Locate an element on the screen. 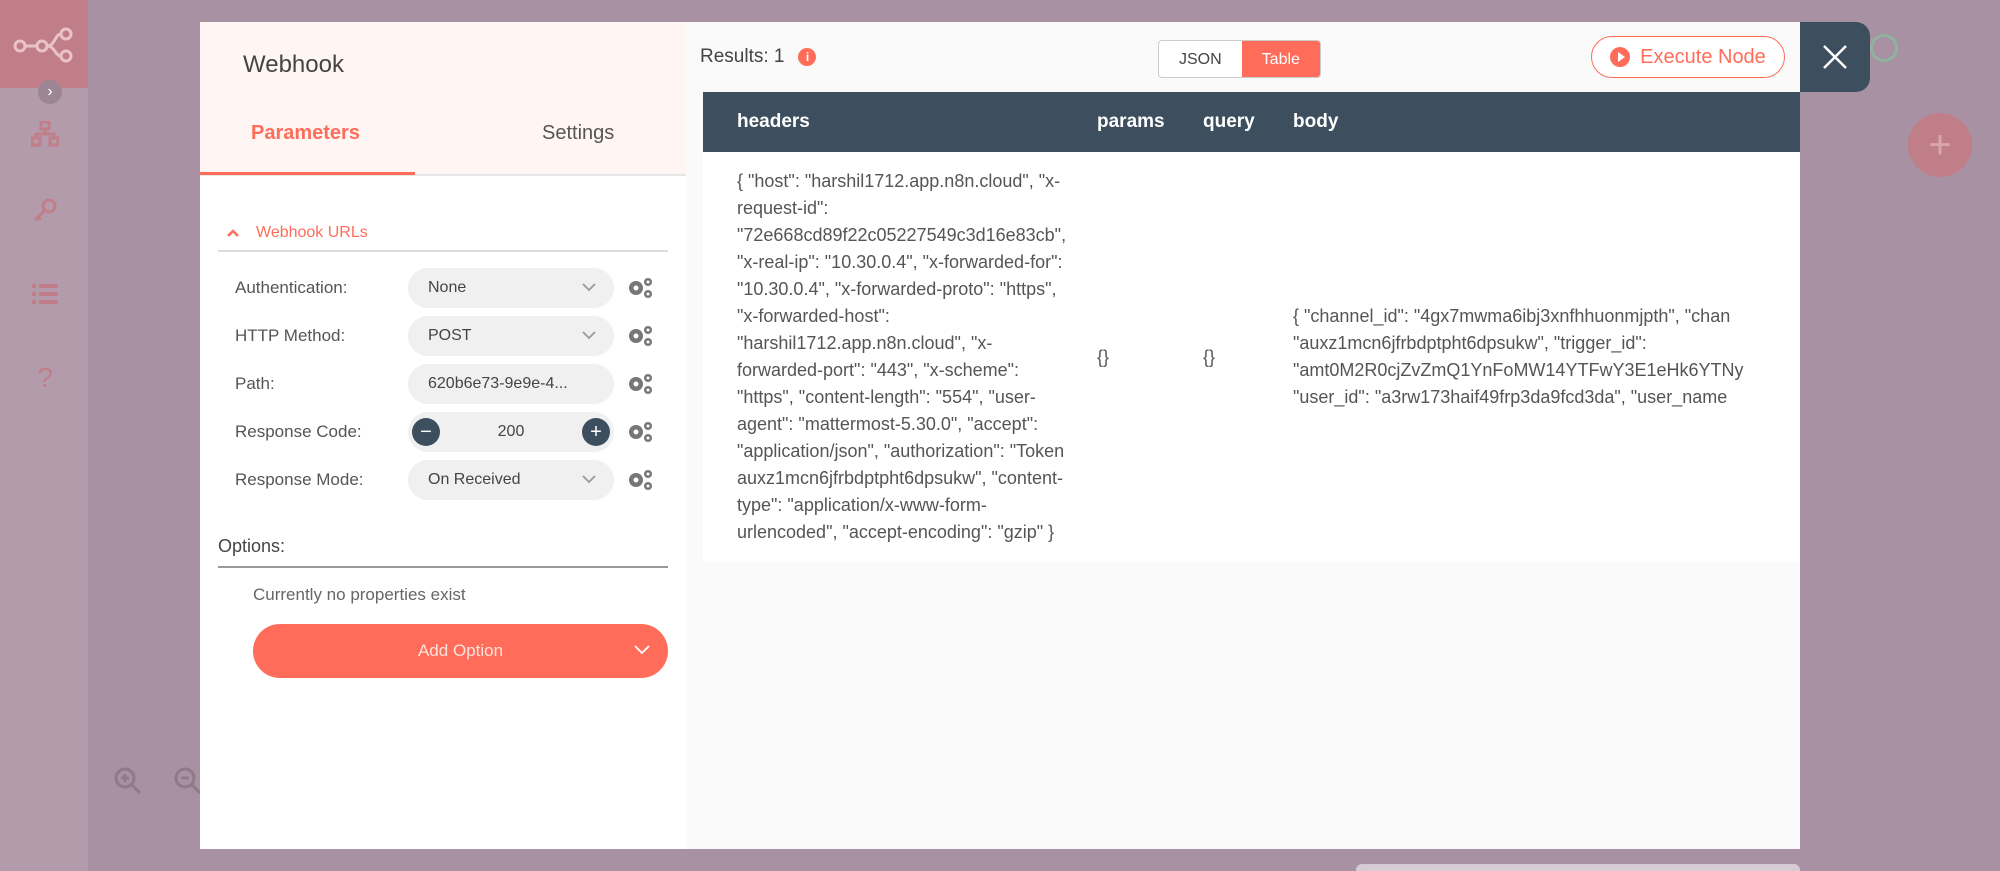 The image size is (2000, 871). response-mode-row: Response Mode: On Received is located at coordinates (450, 480).